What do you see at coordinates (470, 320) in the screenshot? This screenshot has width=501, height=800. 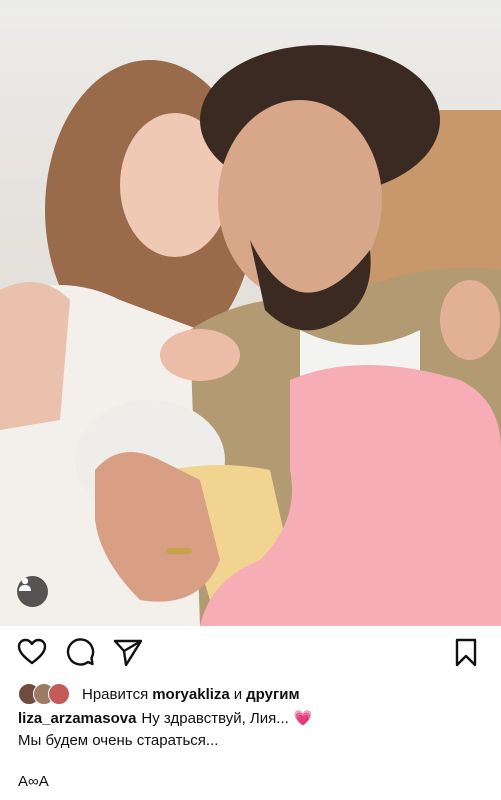 I see `woman-hand-right` at bounding box center [470, 320].